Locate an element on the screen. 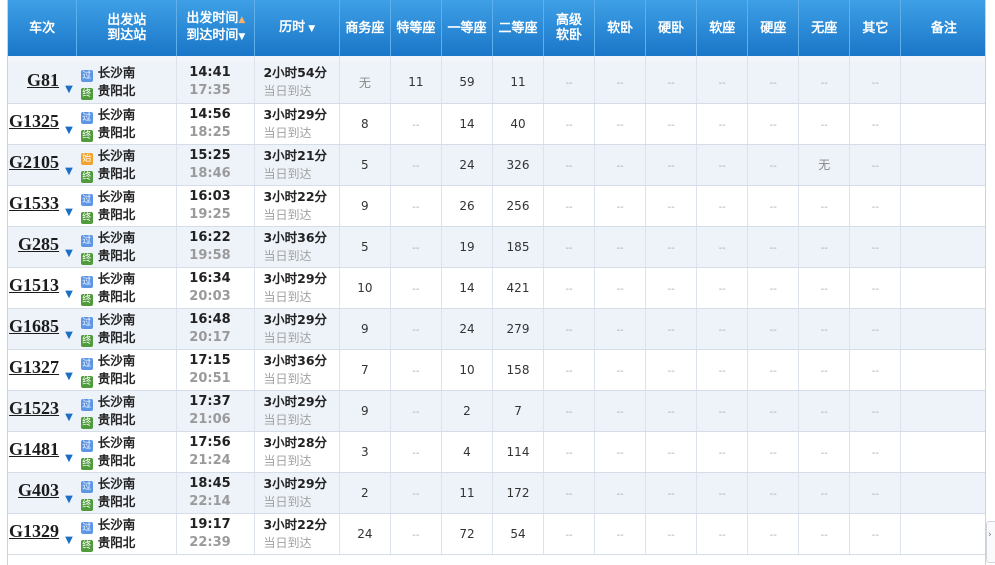  seat-first-cell: 59 is located at coordinates (467, 83).